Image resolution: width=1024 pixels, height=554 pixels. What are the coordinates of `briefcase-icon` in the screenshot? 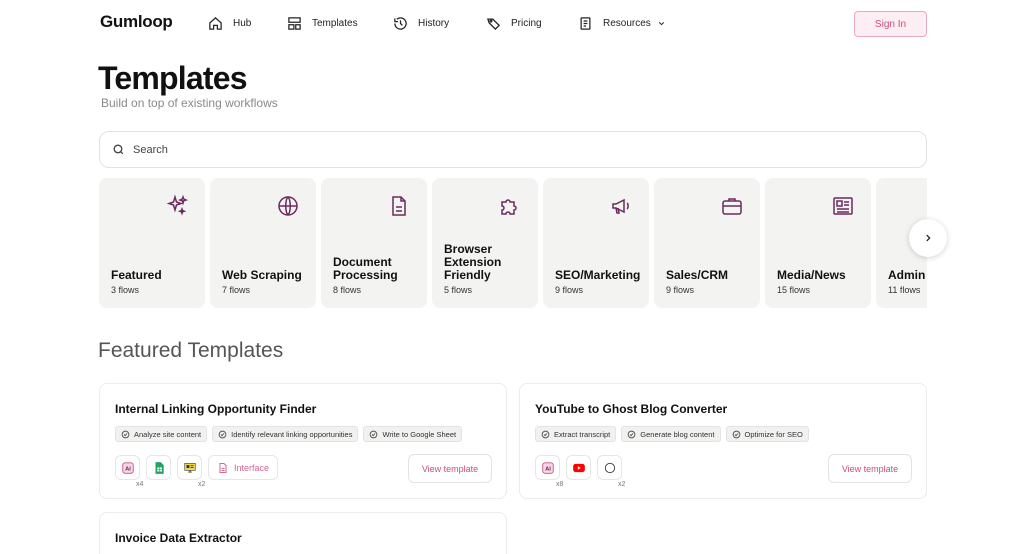 It's located at (732, 206).